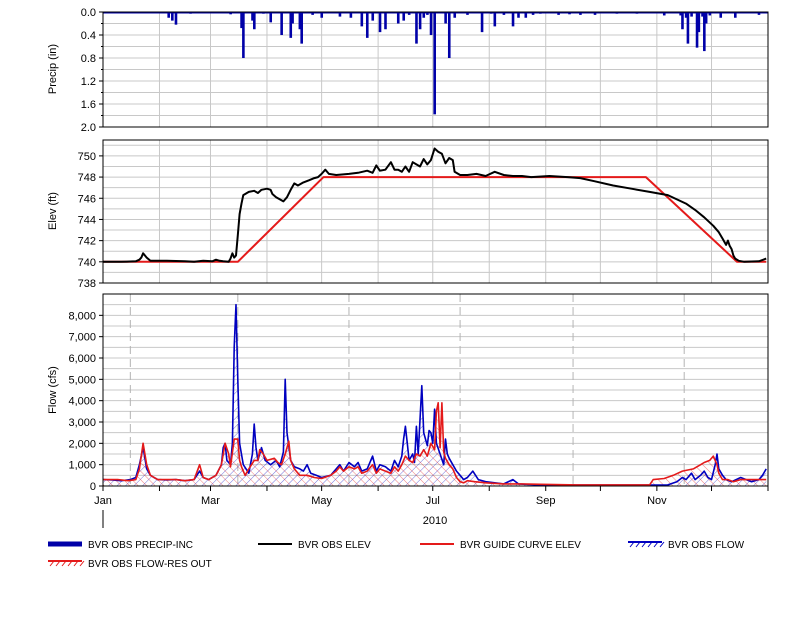 Image resolution: width=800 pixels, height=627 pixels. I want to click on flow-y-axis-label: Flow (cfs), so click(53, 390).